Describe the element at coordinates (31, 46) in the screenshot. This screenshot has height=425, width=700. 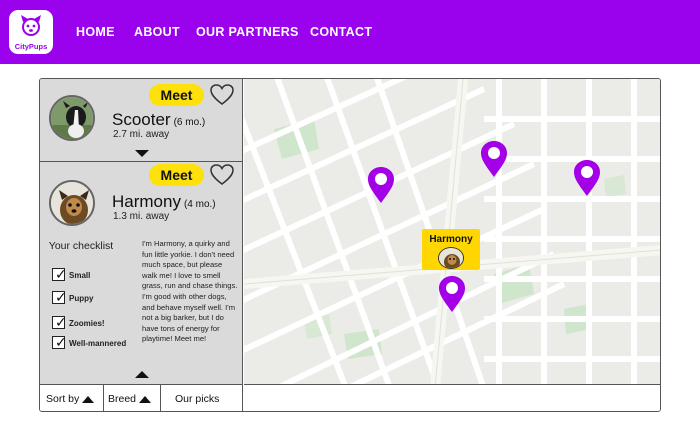
I see `logo-text: CityPups` at that location.